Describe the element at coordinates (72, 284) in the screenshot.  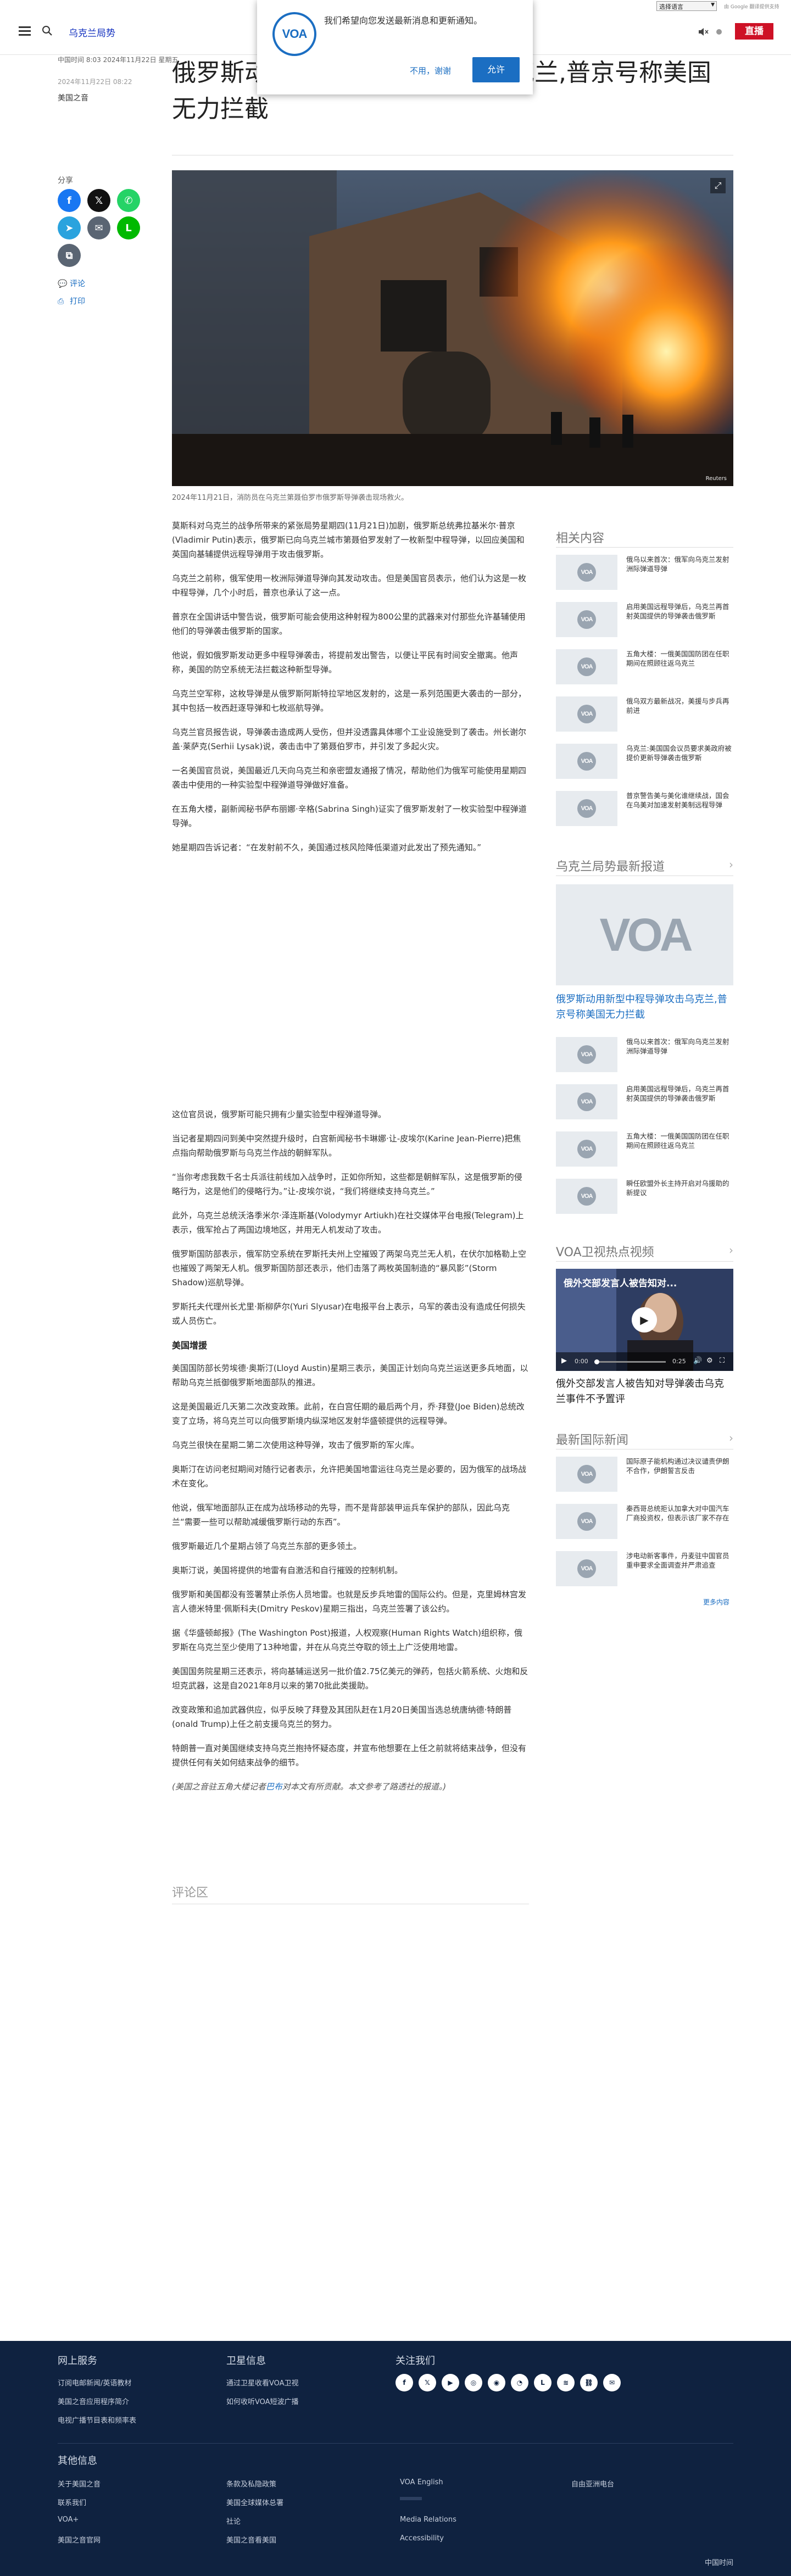
I see `comment-link: 💬 评论` at that location.